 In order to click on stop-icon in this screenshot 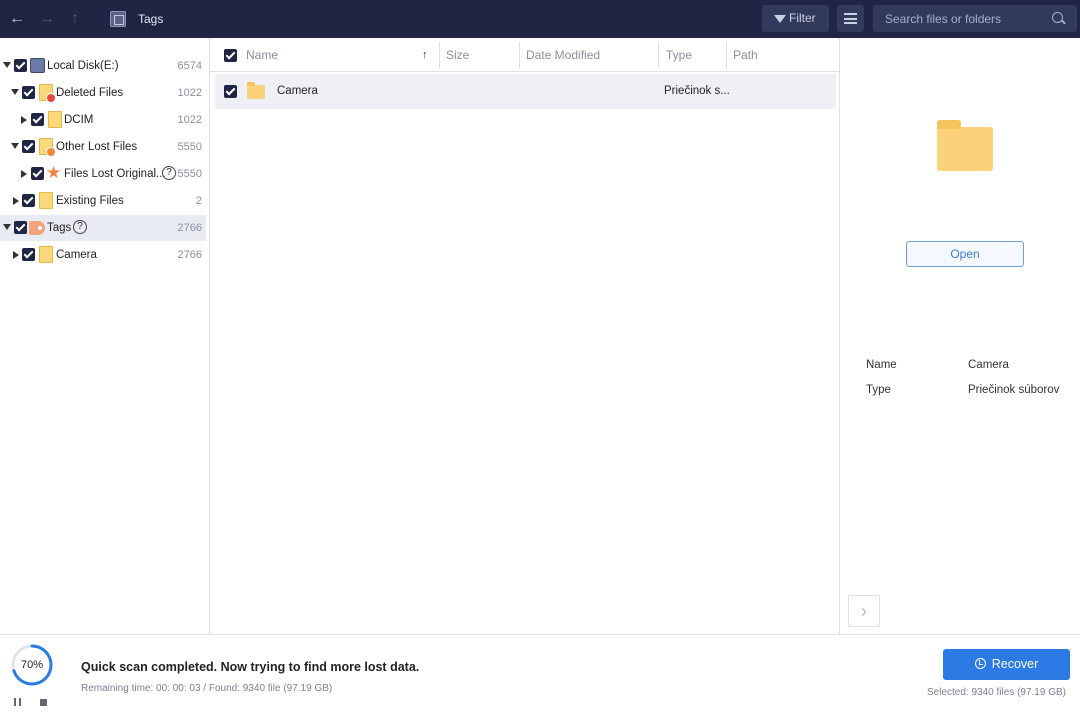, I will do `click(43, 702)`.